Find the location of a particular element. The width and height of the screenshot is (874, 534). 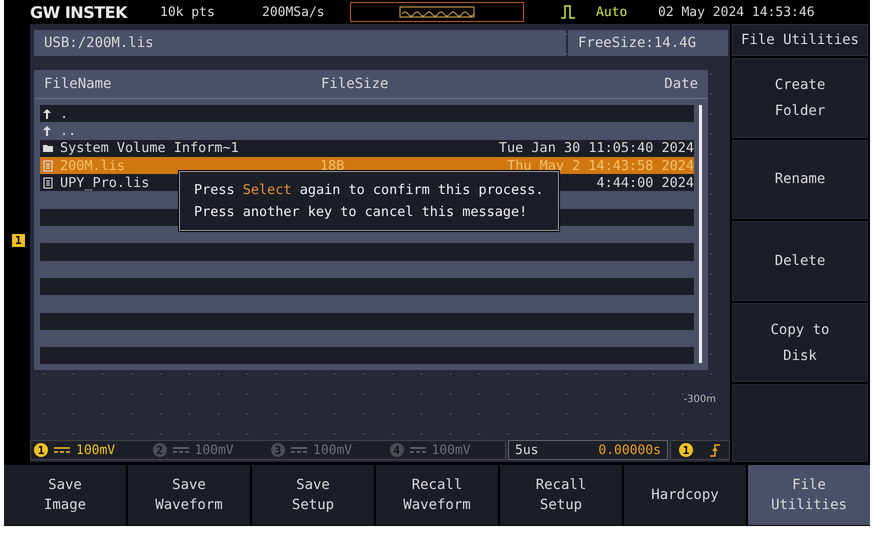

scale-label: -300m is located at coordinates (700, 399).